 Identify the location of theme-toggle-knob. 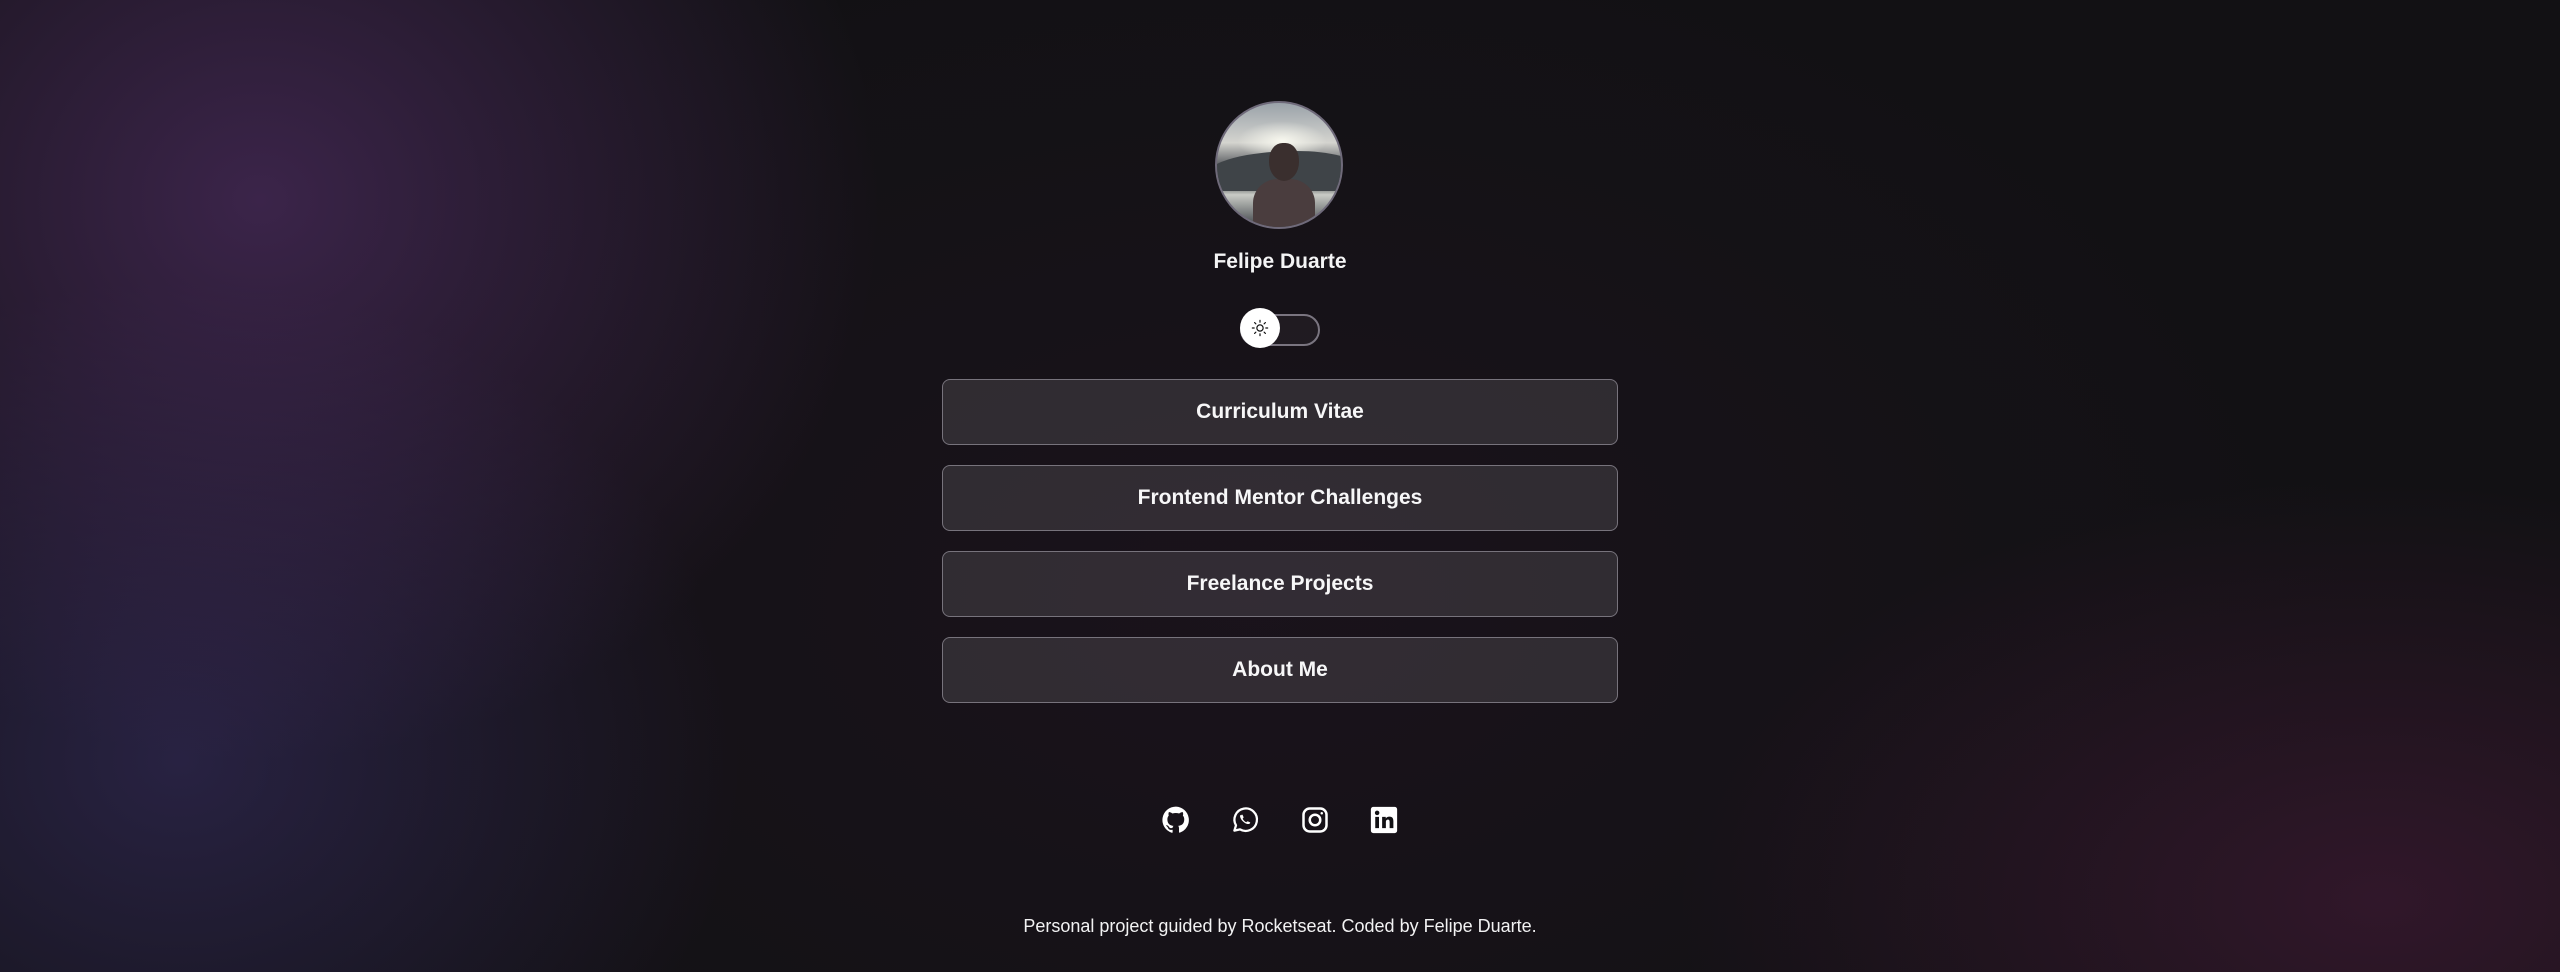
(1260, 328).